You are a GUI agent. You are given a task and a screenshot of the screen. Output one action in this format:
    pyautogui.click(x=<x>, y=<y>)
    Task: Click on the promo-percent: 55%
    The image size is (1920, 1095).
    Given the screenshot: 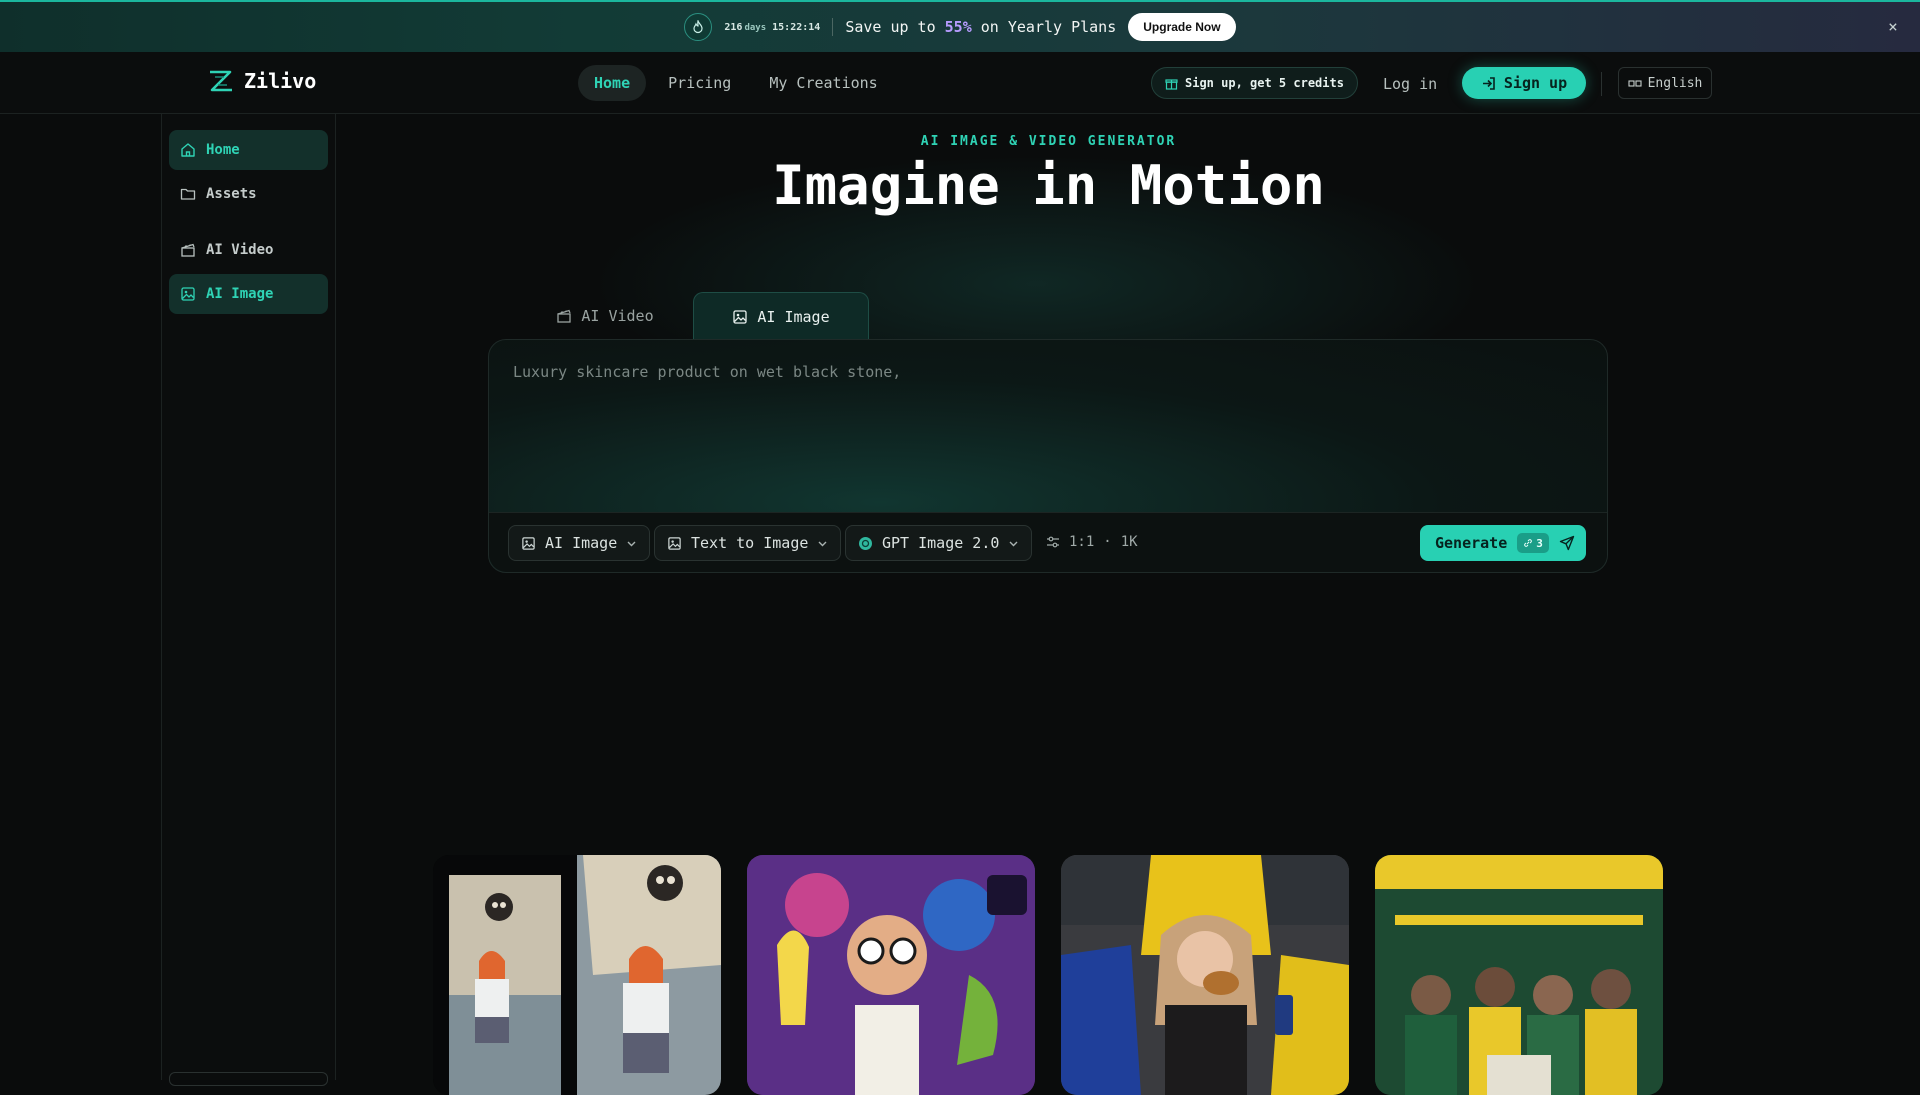 What is the action you would take?
    pyautogui.click(x=958, y=27)
    